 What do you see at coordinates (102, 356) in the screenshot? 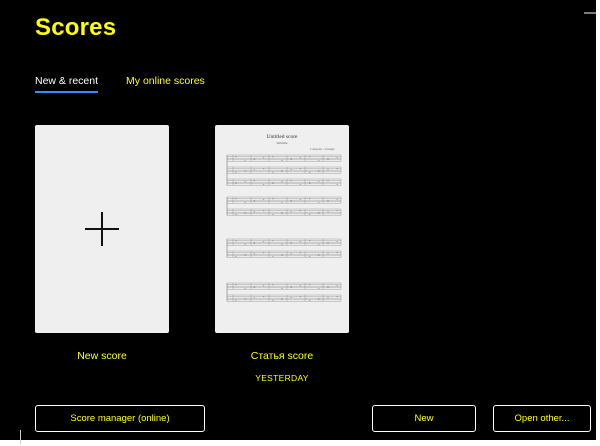
I see `new-score-label: New score` at bounding box center [102, 356].